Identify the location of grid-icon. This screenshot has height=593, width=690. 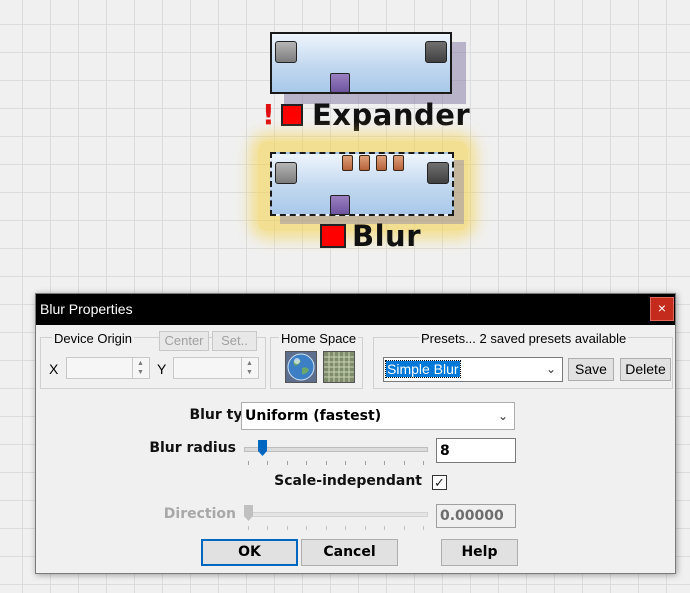
(339, 367).